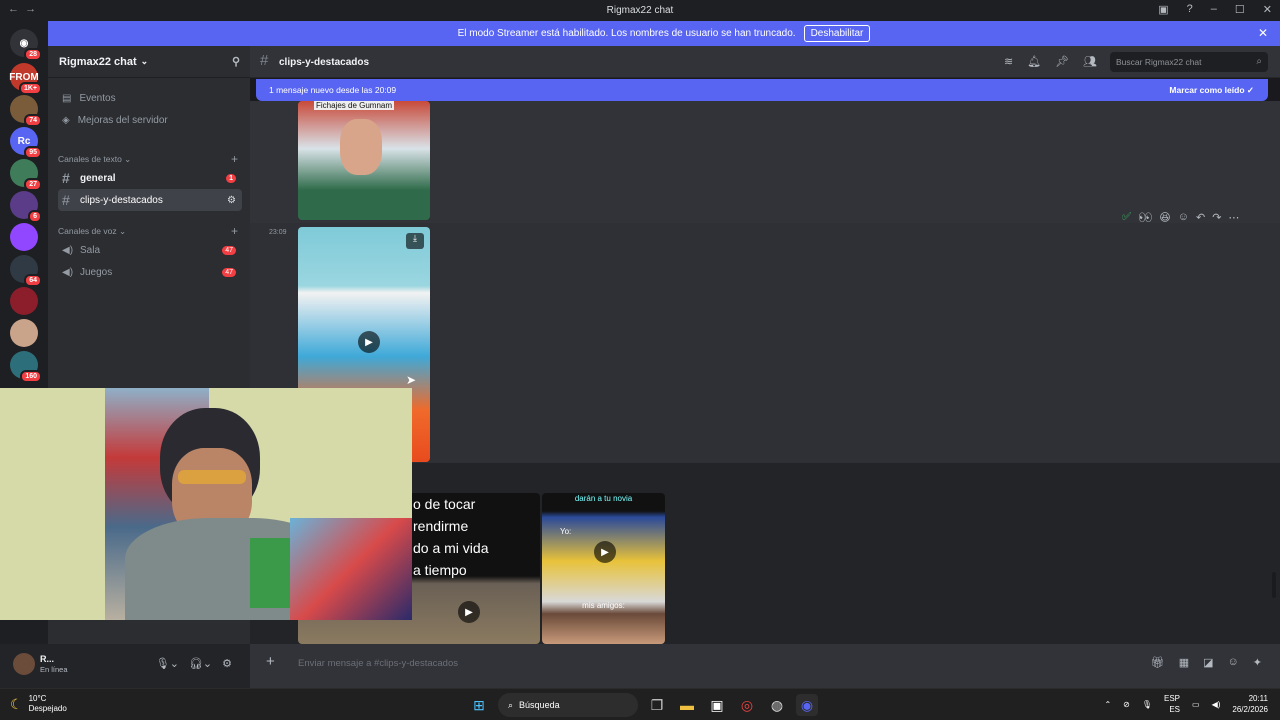 This screenshot has height=720, width=1280. Describe the element at coordinates (747, 705) in the screenshot. I see `chrome-icon: ◎` at that location.